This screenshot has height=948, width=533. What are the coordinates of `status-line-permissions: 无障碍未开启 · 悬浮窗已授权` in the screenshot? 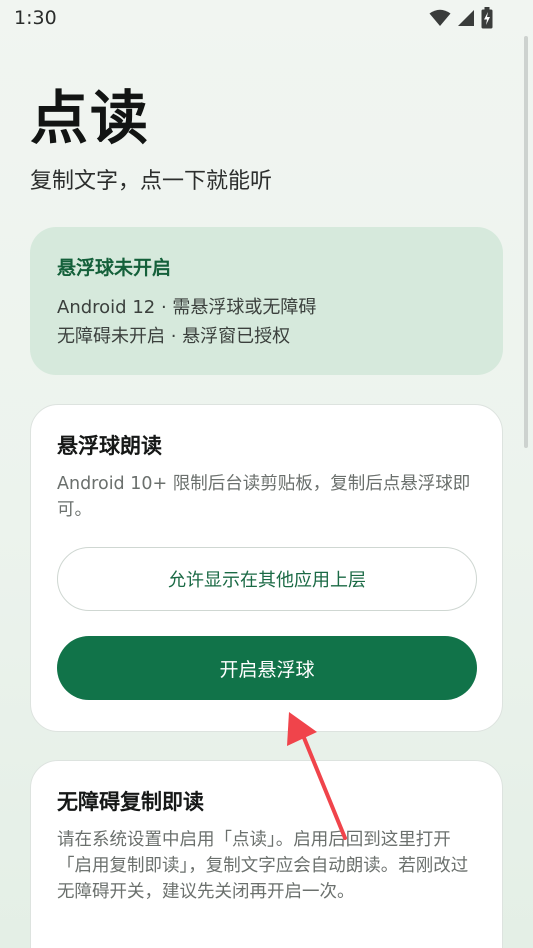 It's located at (174, 336).